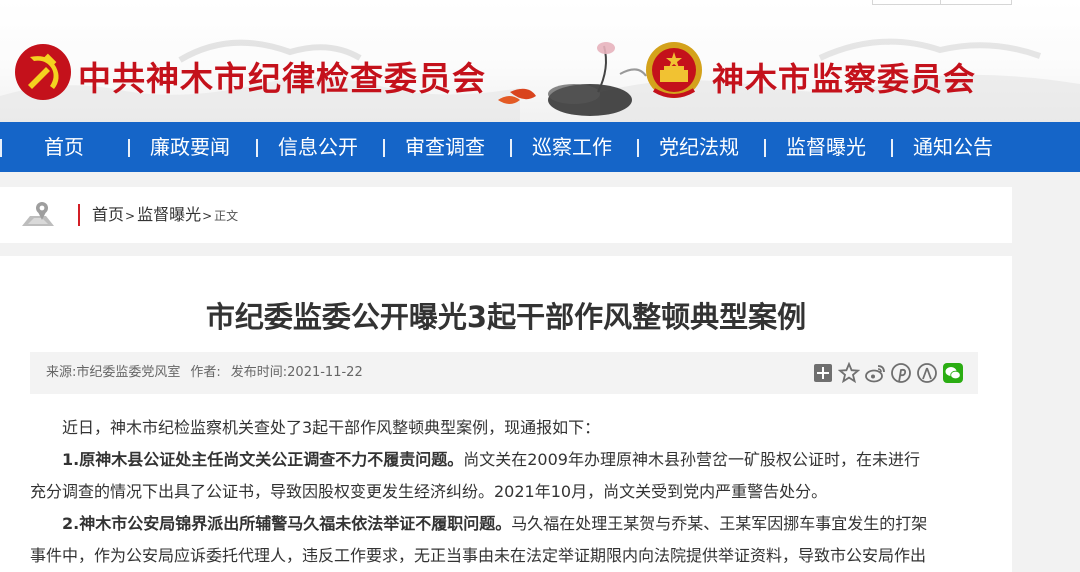 The height and width of the screenshot is (572, 1080). I want to click on party-committee-name: 中共神木市纪律检查委员会, so click(282, 78).